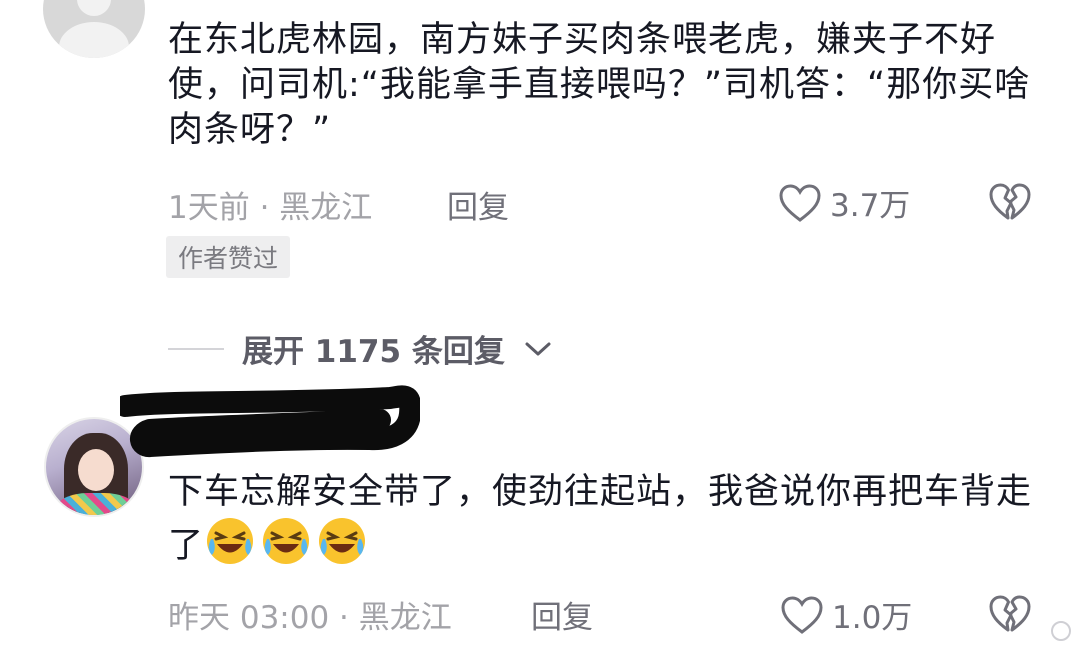 The height and width of the screenshot is (667, 1080). Describe the element at coordinates (1061, 631) in the screenshot. I see `watermark-icon` at that location.